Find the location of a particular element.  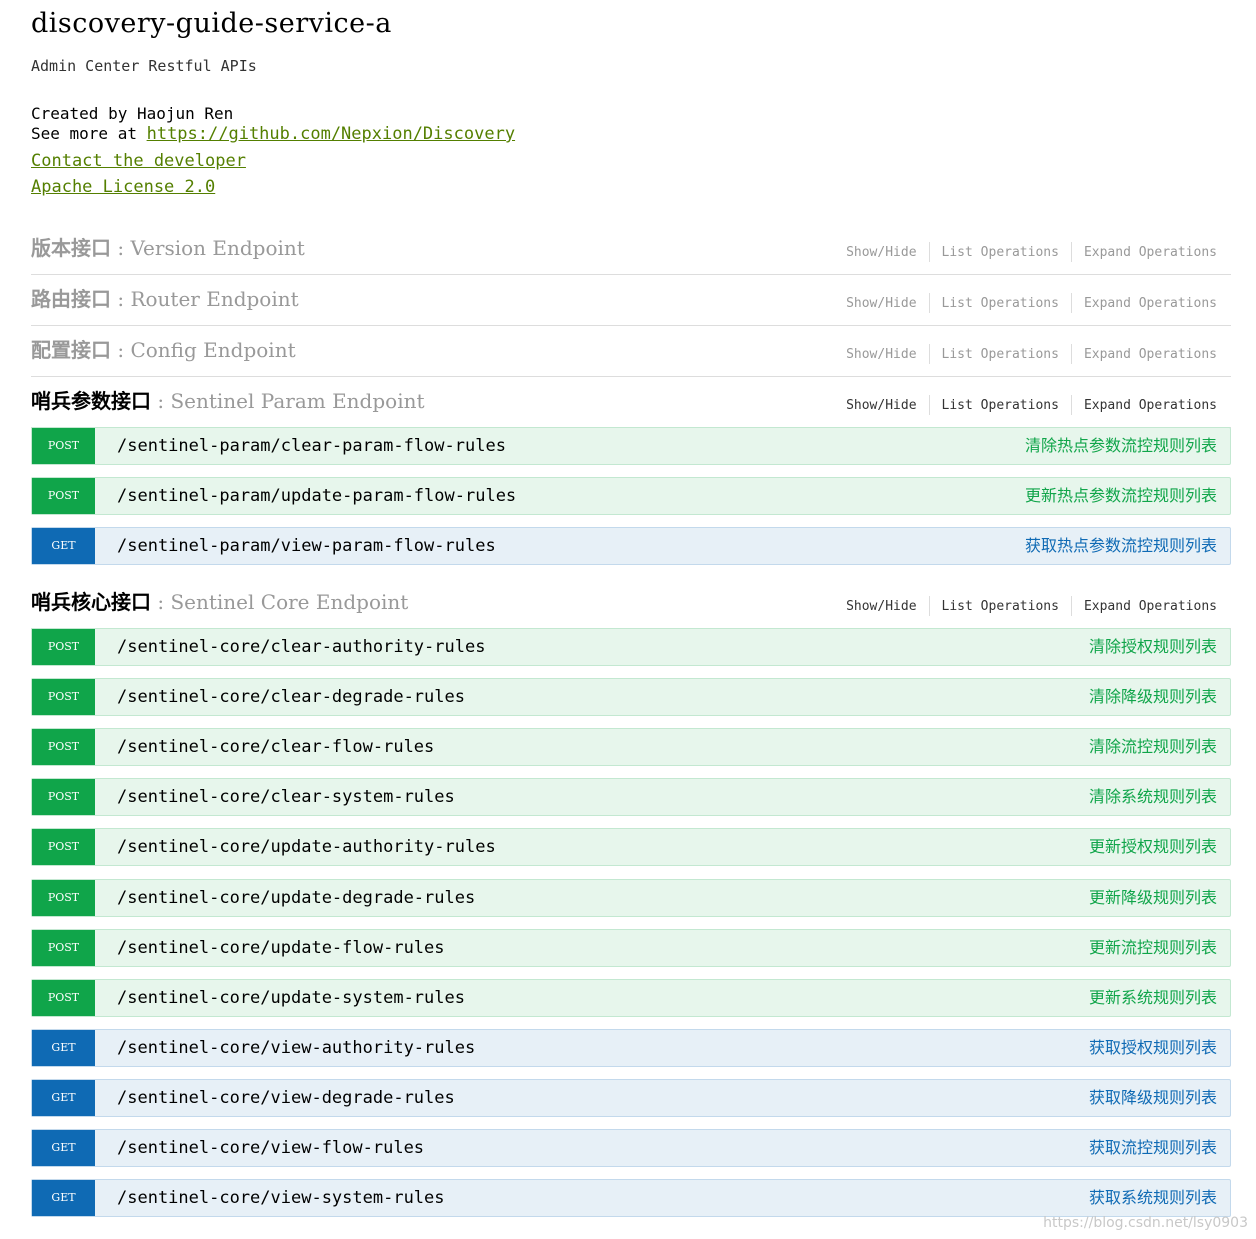

operation-summary: 清除热点参数流控规则列表 is located at coordinates (1121, 446).